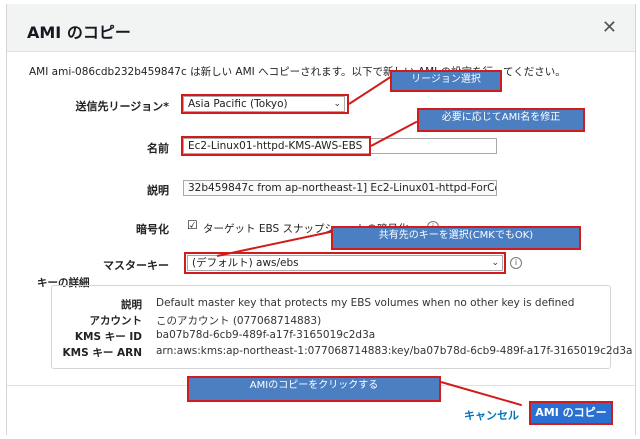  What do you see at coordinates (345, 263) in the screenshot?
I see `masterkey-highlight` at bounding box center [345, 263].